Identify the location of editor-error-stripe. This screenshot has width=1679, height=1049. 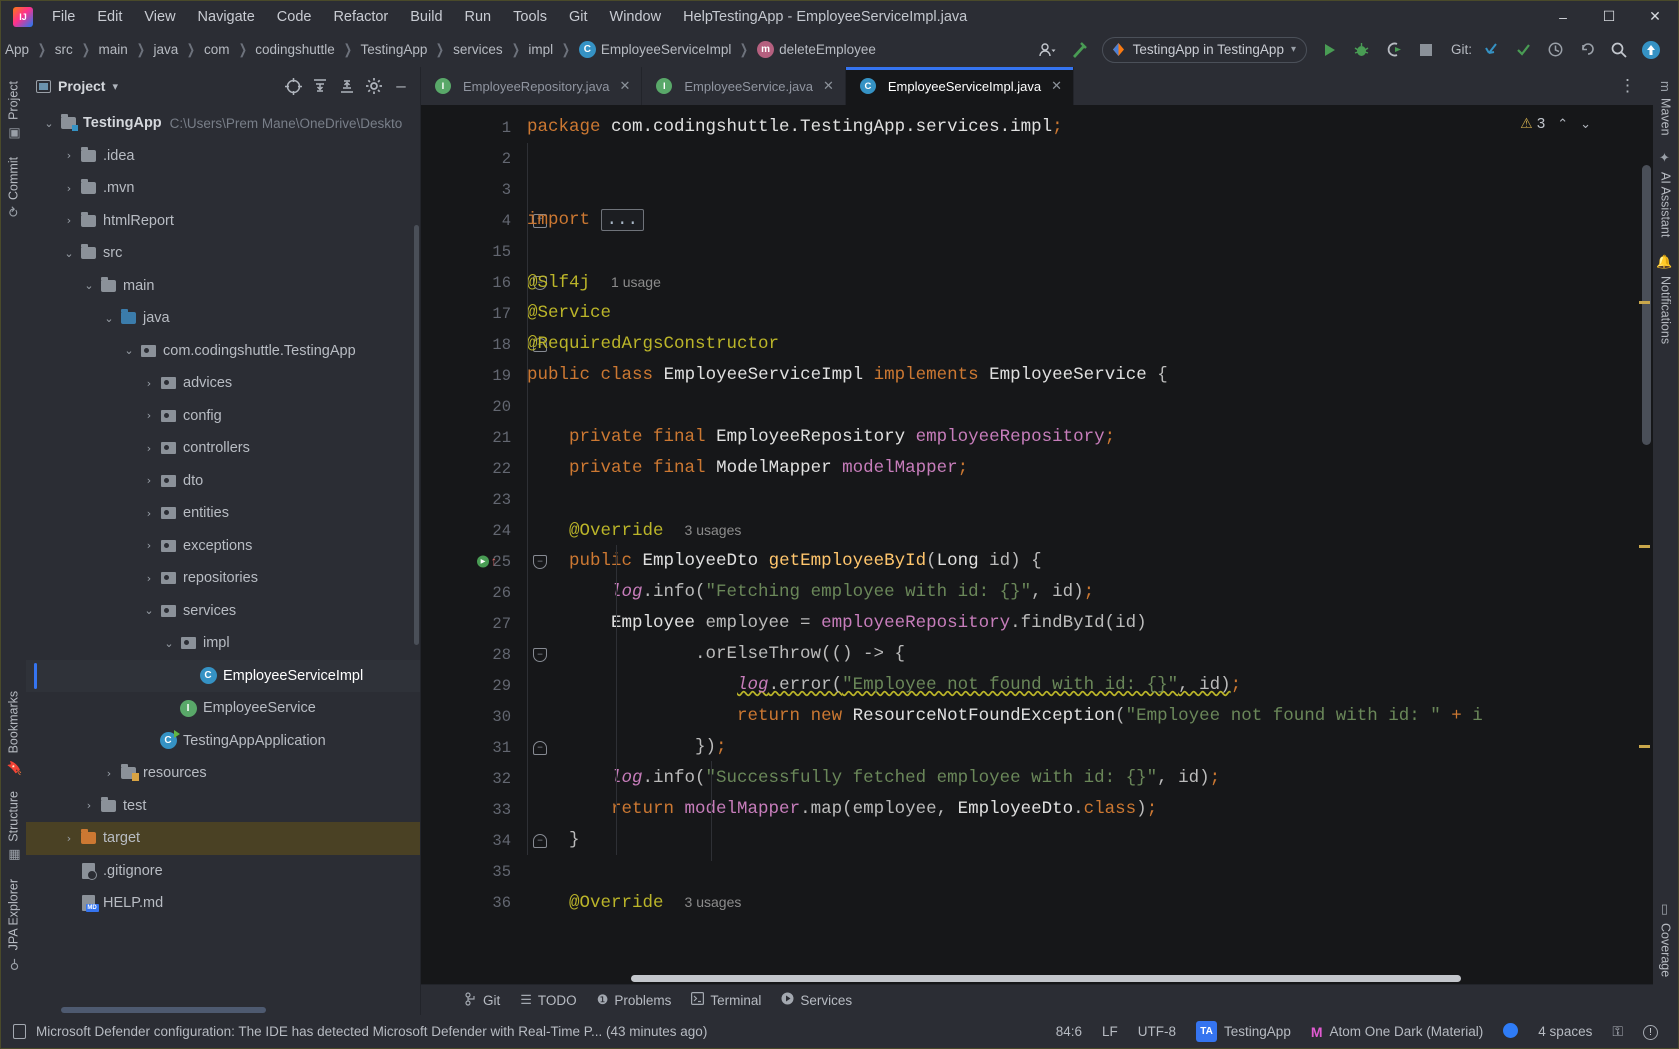
(1643, 544).